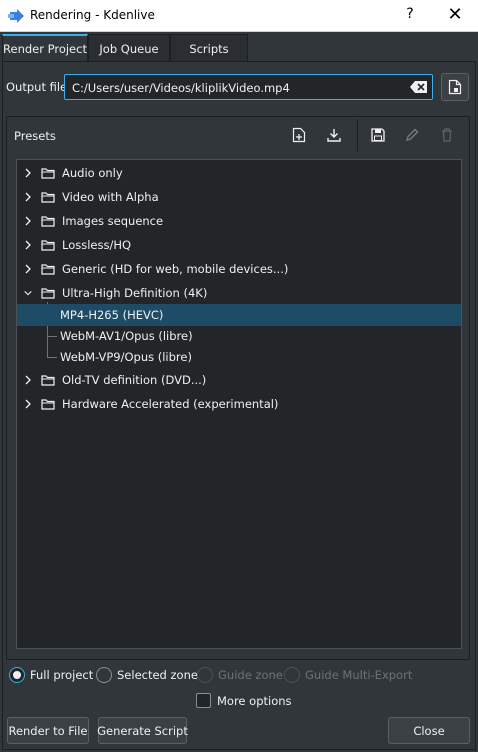 The image size is (478, 752). Describe the element at coordinates (239, 336) in the screenshot. I see `tree-item-webm-av1: WebM-AV1/Opus (libre)` at that location.